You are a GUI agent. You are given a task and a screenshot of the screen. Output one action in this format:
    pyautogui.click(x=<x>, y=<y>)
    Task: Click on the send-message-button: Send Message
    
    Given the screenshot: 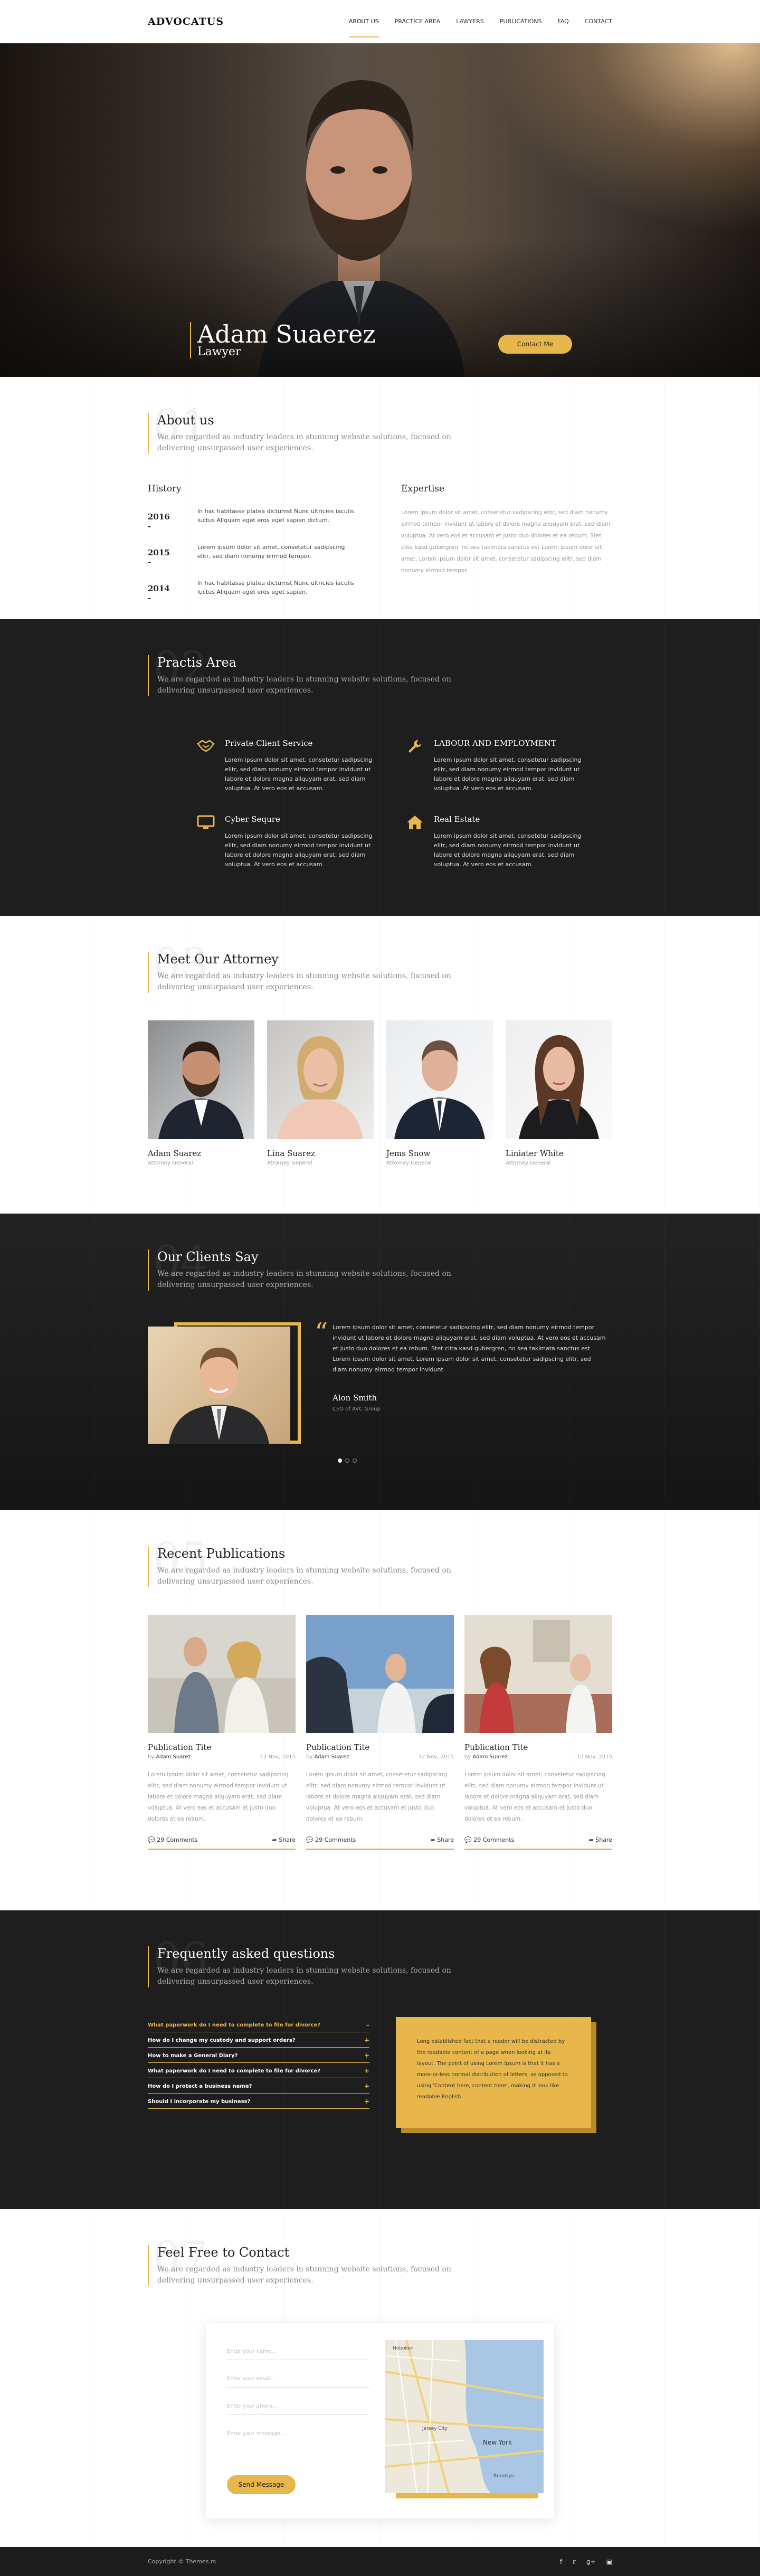 What is the action you would take?
    pyautogui.click(x=261, y=2484)
    